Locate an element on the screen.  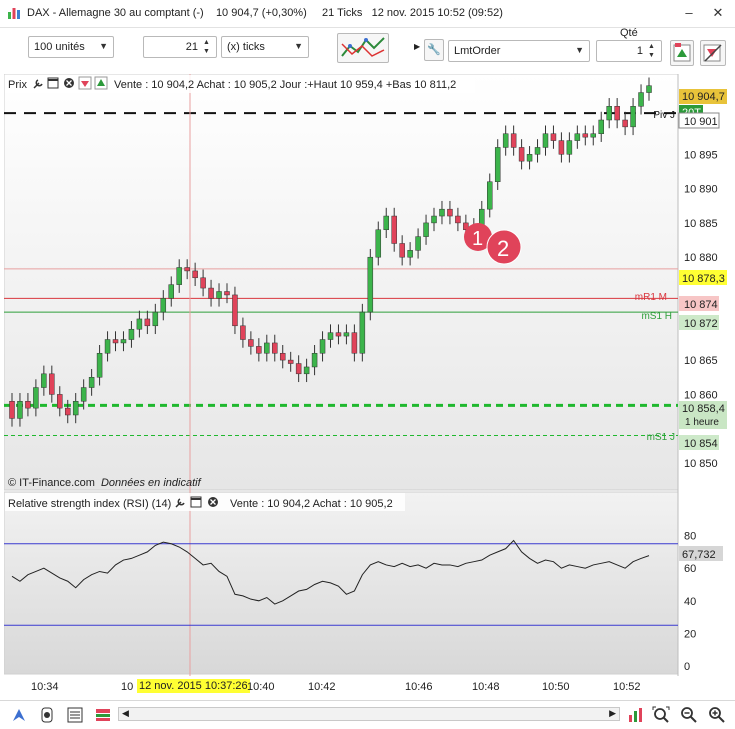
sell-order-button is located at coordinates (713, 53).